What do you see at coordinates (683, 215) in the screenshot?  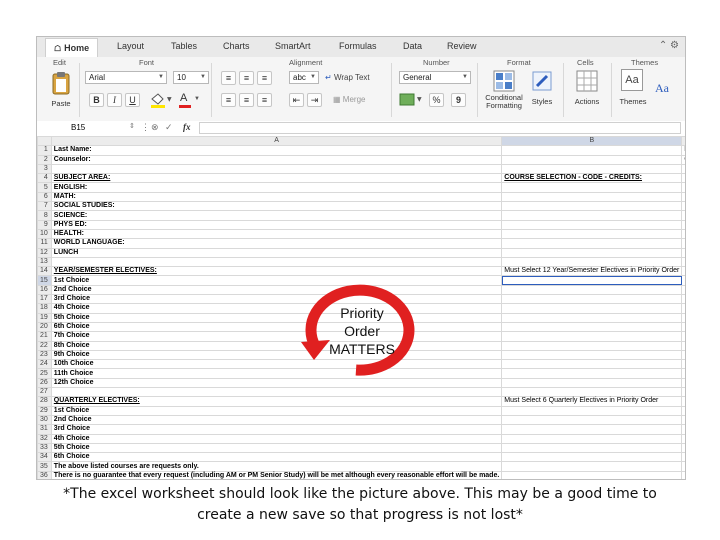 I see `cell-c8` at bounding box center [683, 215].